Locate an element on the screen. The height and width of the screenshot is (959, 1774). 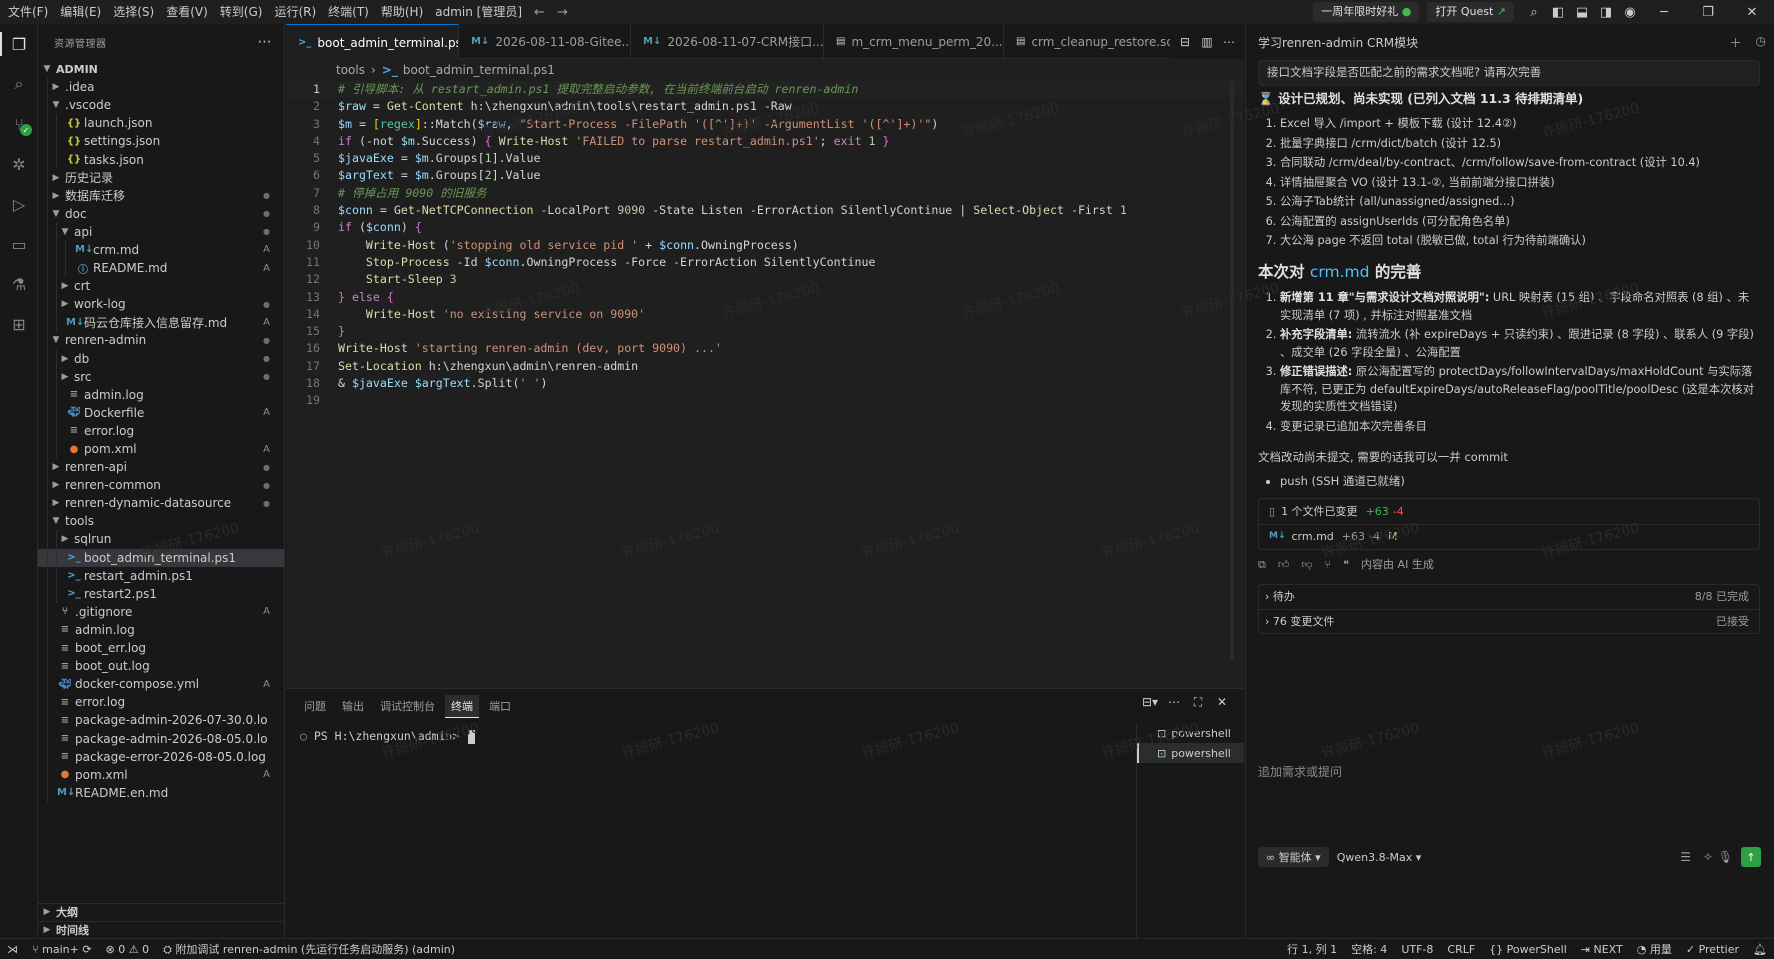
open-quest-button: 打开 Quest ↗ is located at coordinates (1470, 12).